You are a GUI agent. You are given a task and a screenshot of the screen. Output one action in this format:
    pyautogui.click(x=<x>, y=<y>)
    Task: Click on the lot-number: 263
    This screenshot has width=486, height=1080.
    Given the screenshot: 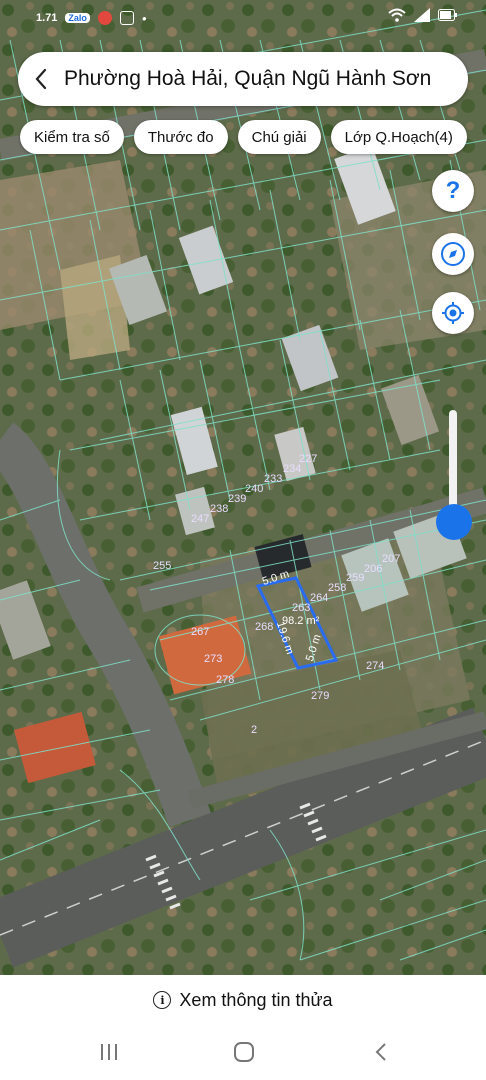 What is the action you would take?
    pyautogui.click(x=301, y=608)
    